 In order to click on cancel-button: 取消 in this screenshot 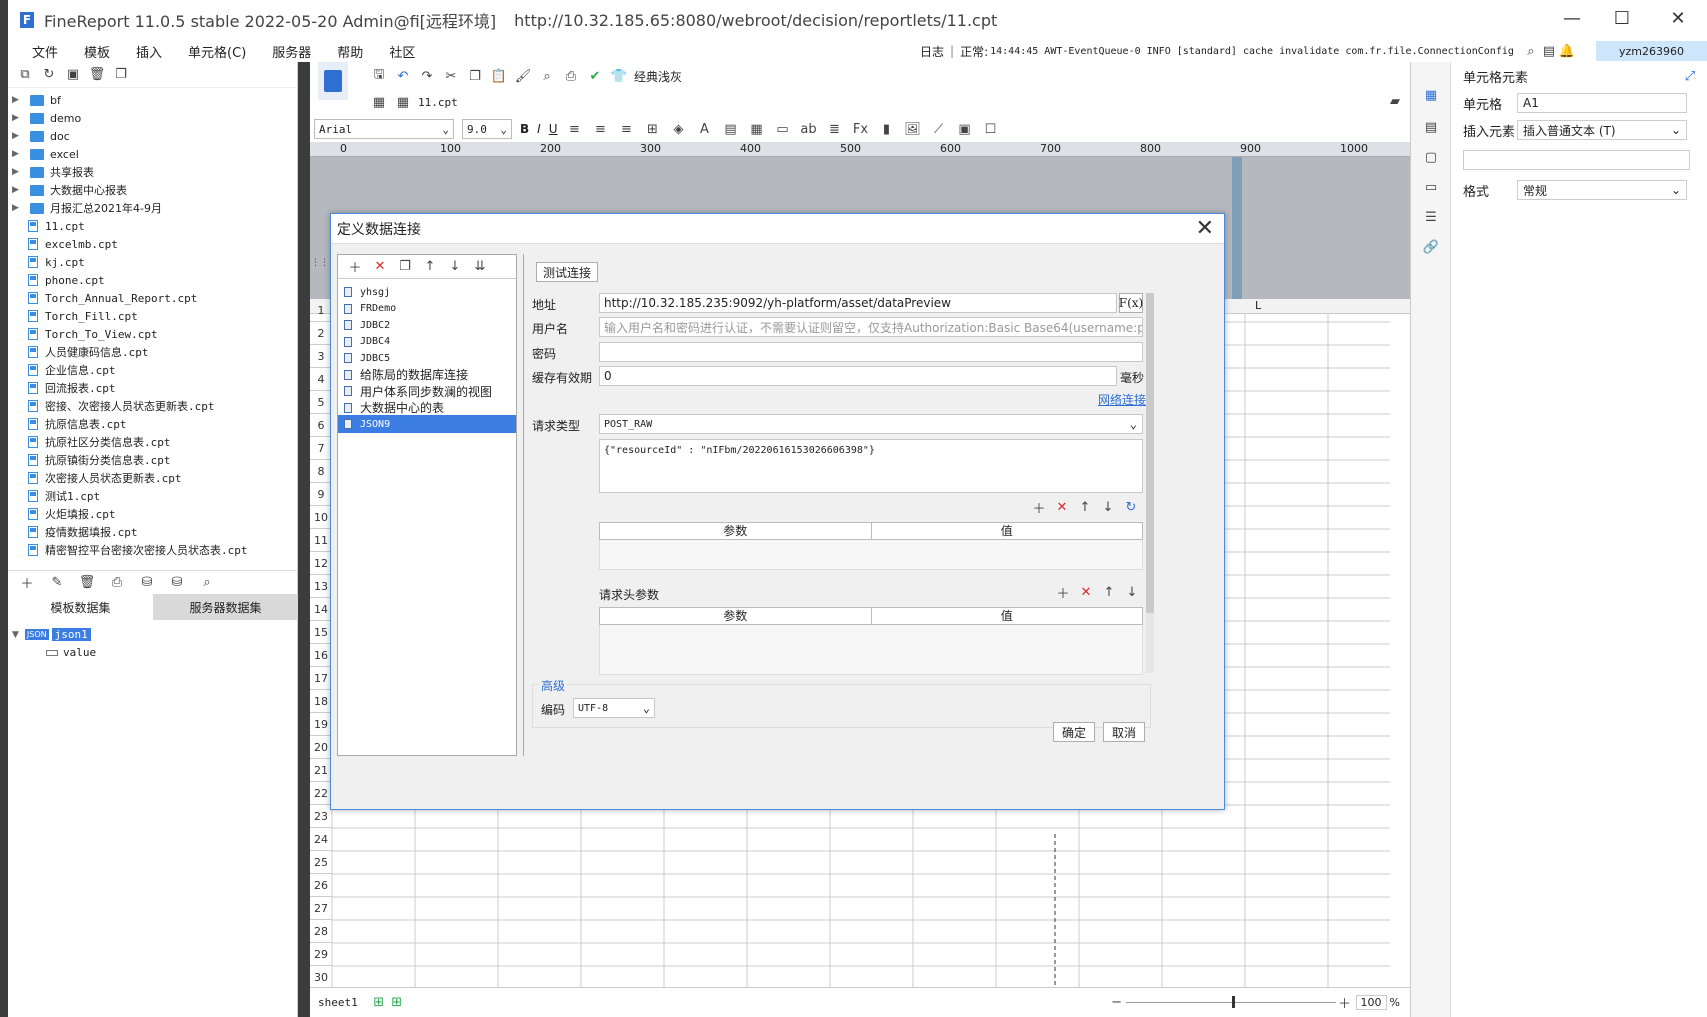, I will do `click(1124, 732)`.